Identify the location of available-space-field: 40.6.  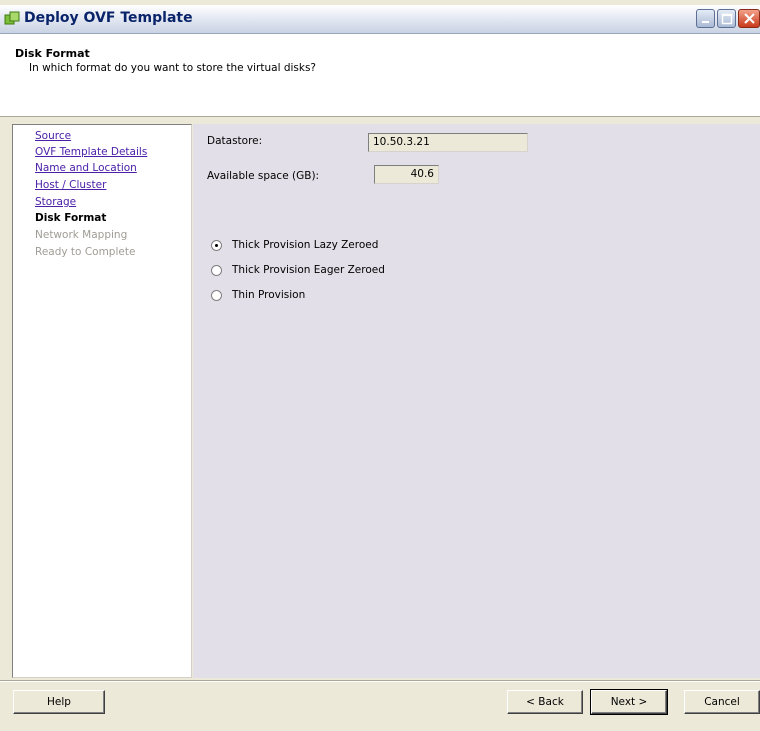
(406, 174).